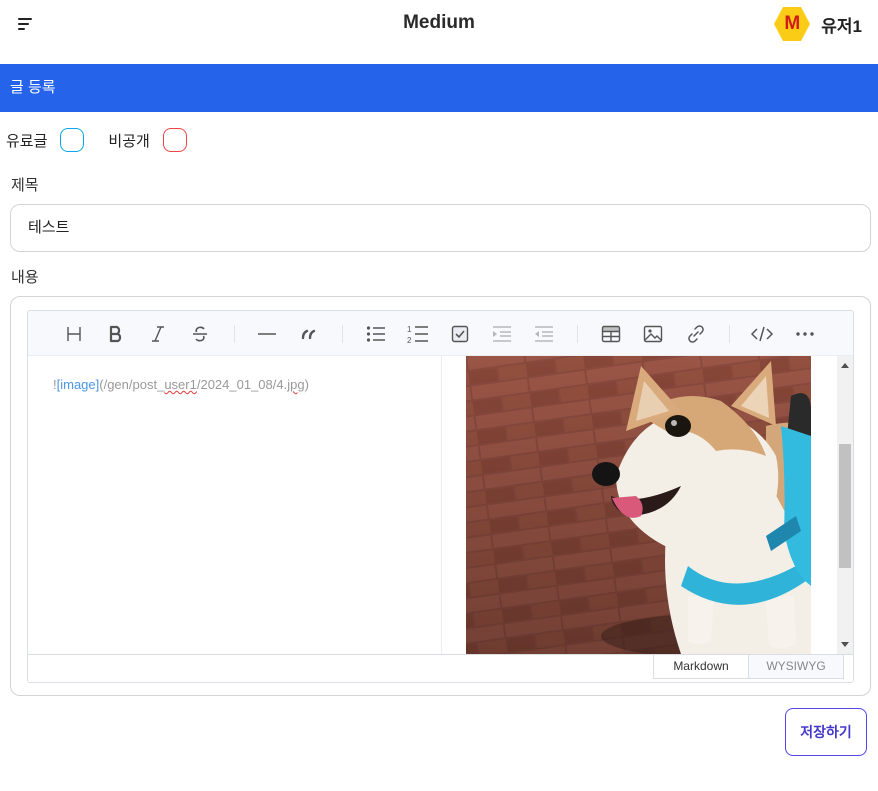 The height and width of the screenshot is (791, 878). Describe the element at coordinates (762, 334) in the screenshot. I see `code-icon` at that location.